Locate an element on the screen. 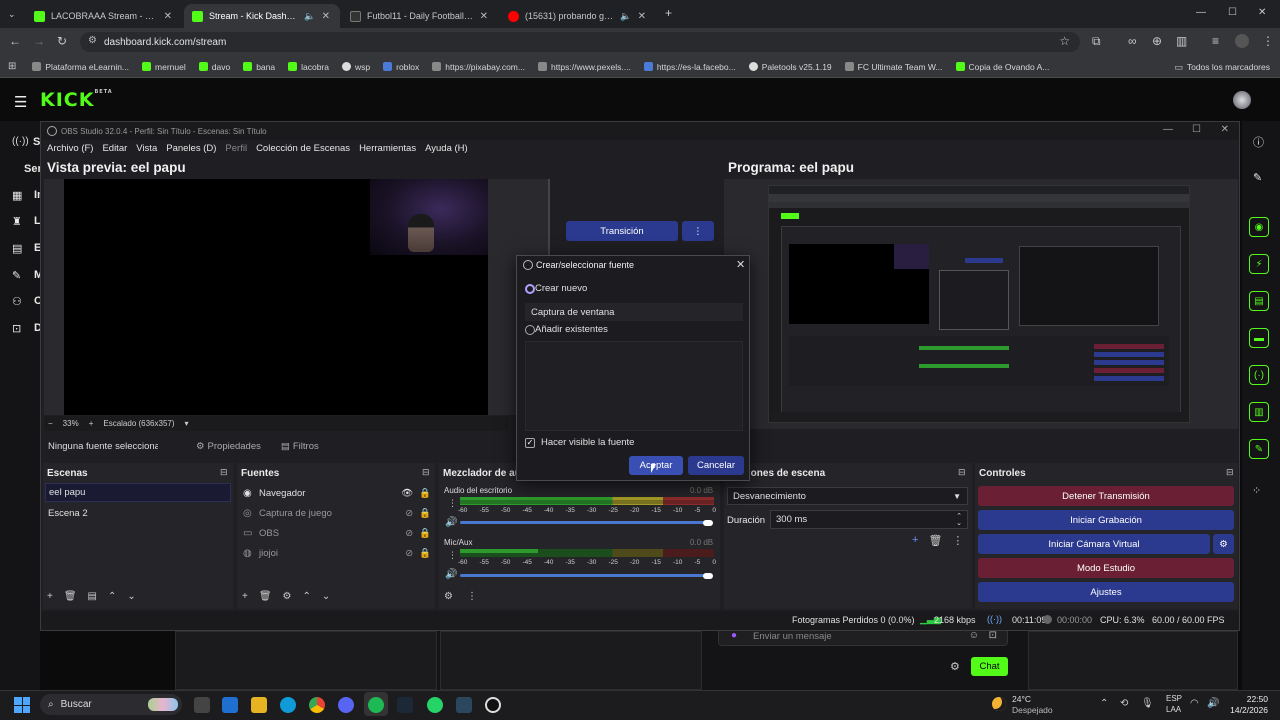 Image resolution: width=1280 pixels, height=720 pixels. chat-settings-icon: ⚙ is located at coordinates (955, 666).